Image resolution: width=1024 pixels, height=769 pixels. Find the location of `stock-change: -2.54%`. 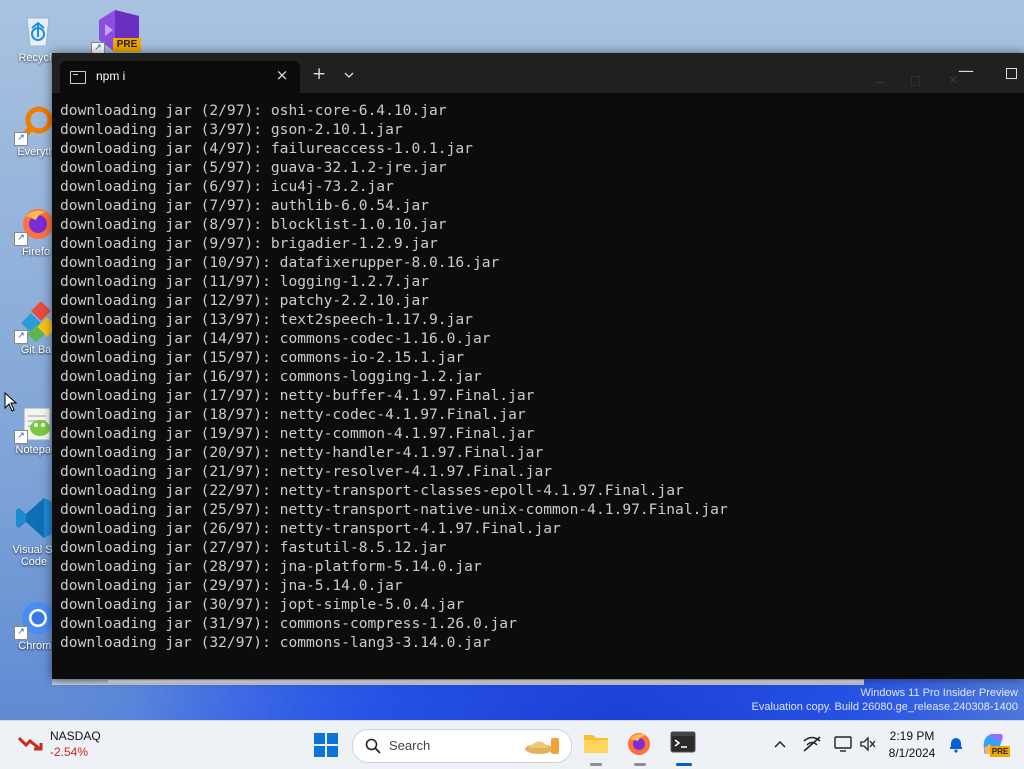

stock-change: -2.54% is located at coordinates (69, 752).